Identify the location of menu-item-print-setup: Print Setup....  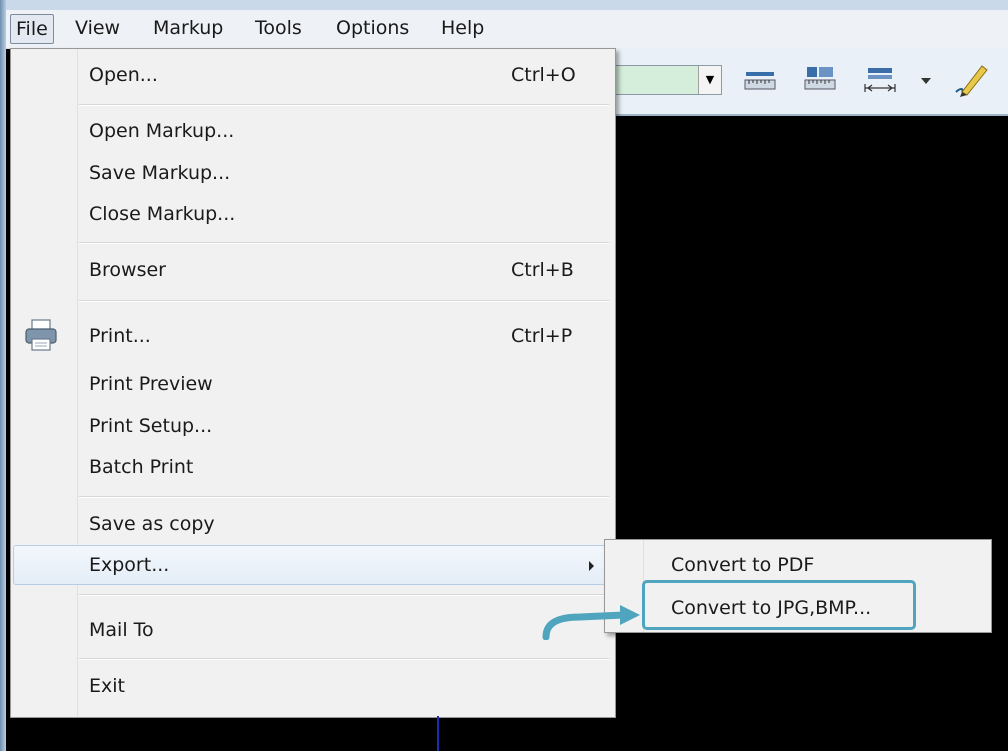
(312, 426).